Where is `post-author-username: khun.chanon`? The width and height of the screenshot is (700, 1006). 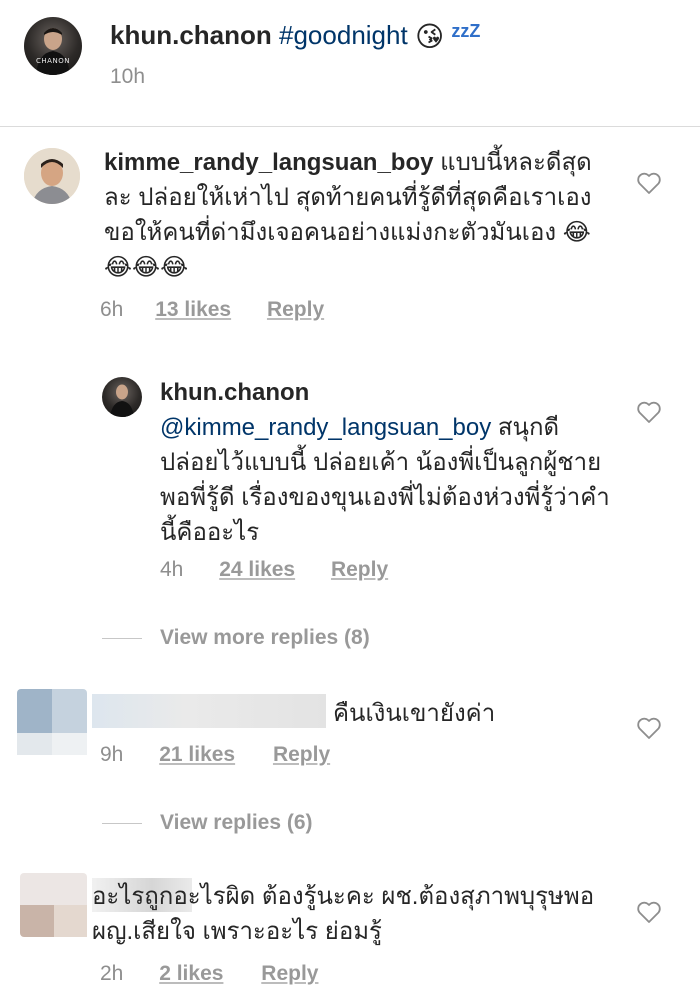
post-author-username: khun.chanon is located at coordinates (191, 35).